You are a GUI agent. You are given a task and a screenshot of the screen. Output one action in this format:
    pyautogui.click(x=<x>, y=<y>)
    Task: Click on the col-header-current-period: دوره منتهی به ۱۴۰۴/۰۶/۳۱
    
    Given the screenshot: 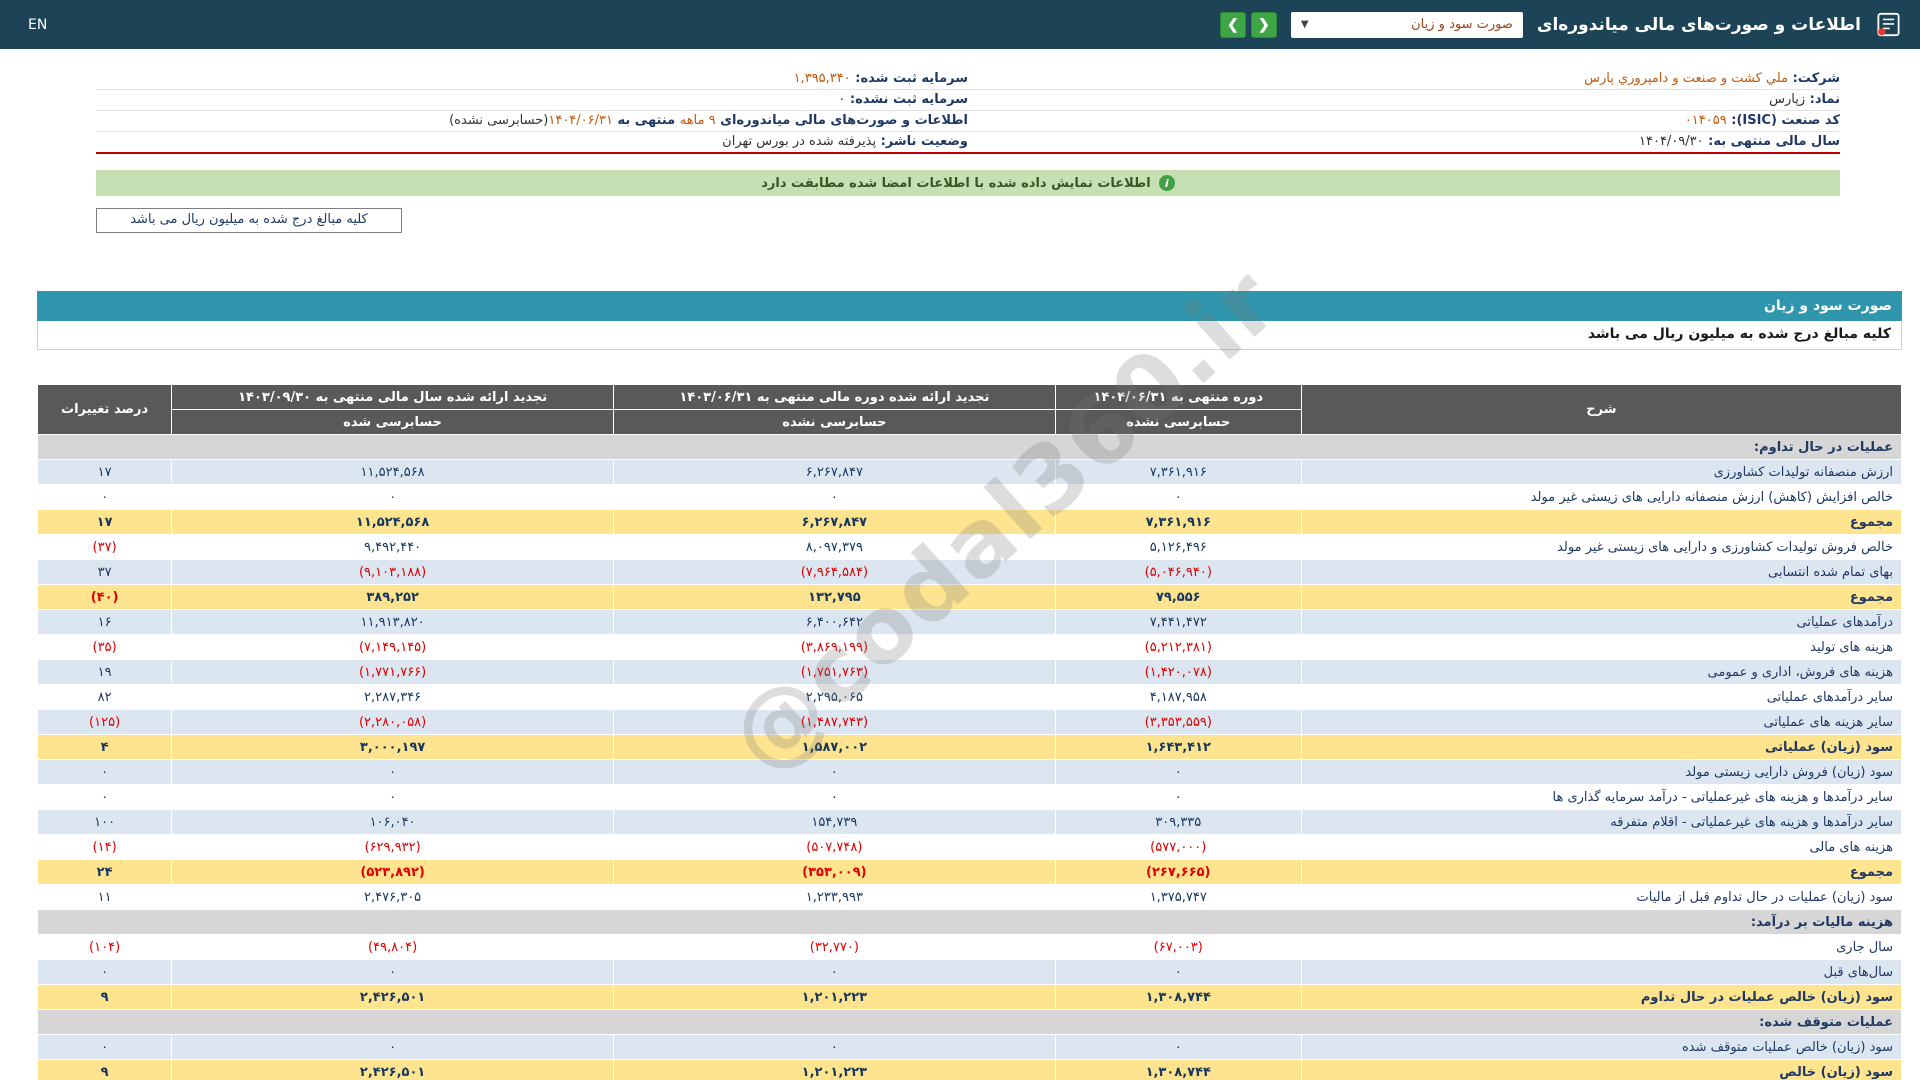 What is the action you would take?
    pyautogui.click(x=1178, y=397)
    